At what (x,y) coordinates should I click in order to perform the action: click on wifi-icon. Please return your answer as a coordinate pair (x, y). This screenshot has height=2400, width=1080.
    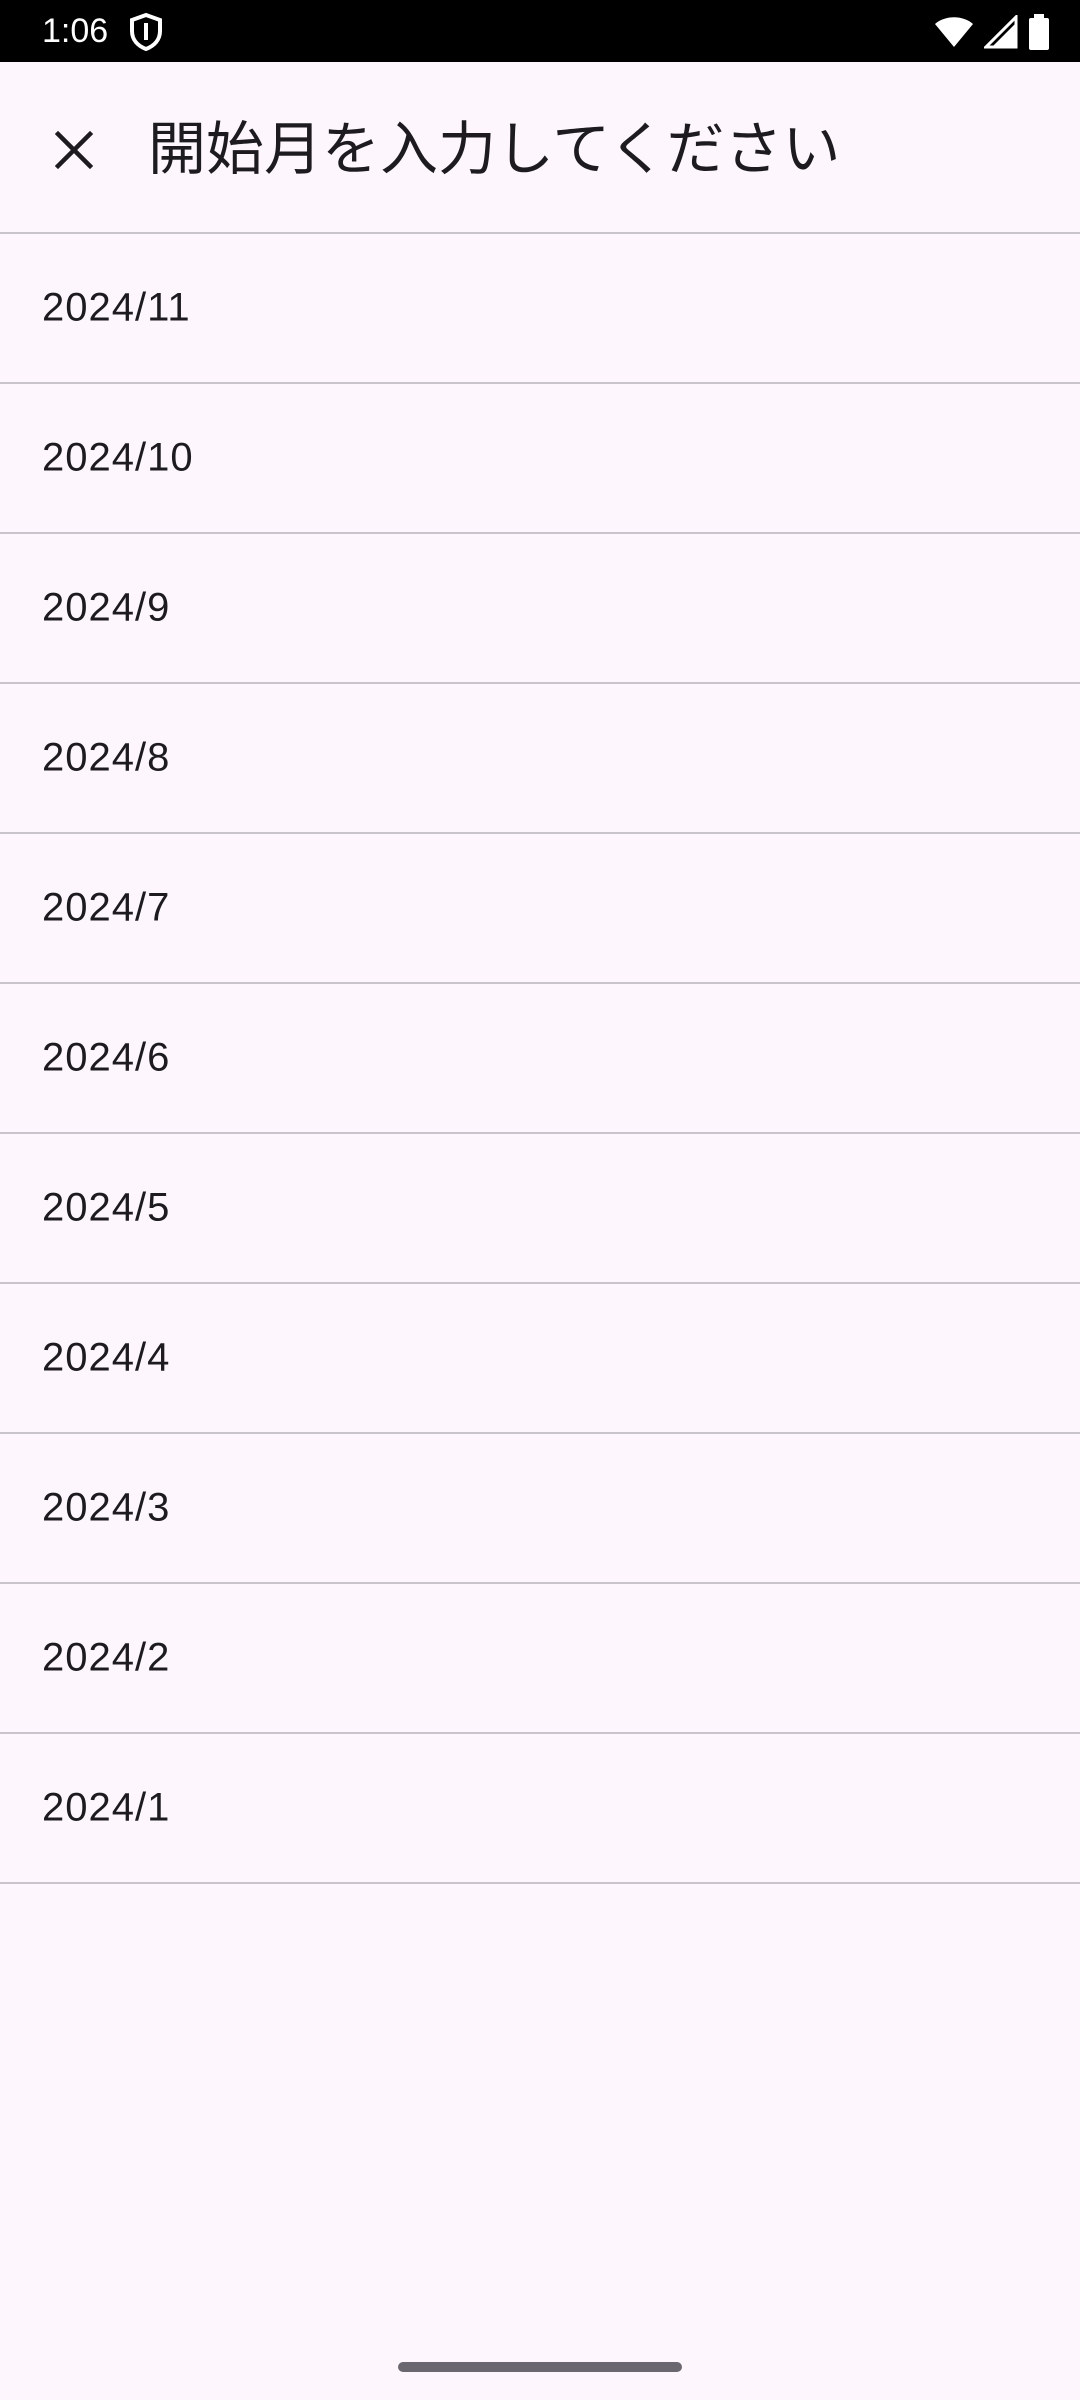
    Looking at the image, I should click on (954, 32).